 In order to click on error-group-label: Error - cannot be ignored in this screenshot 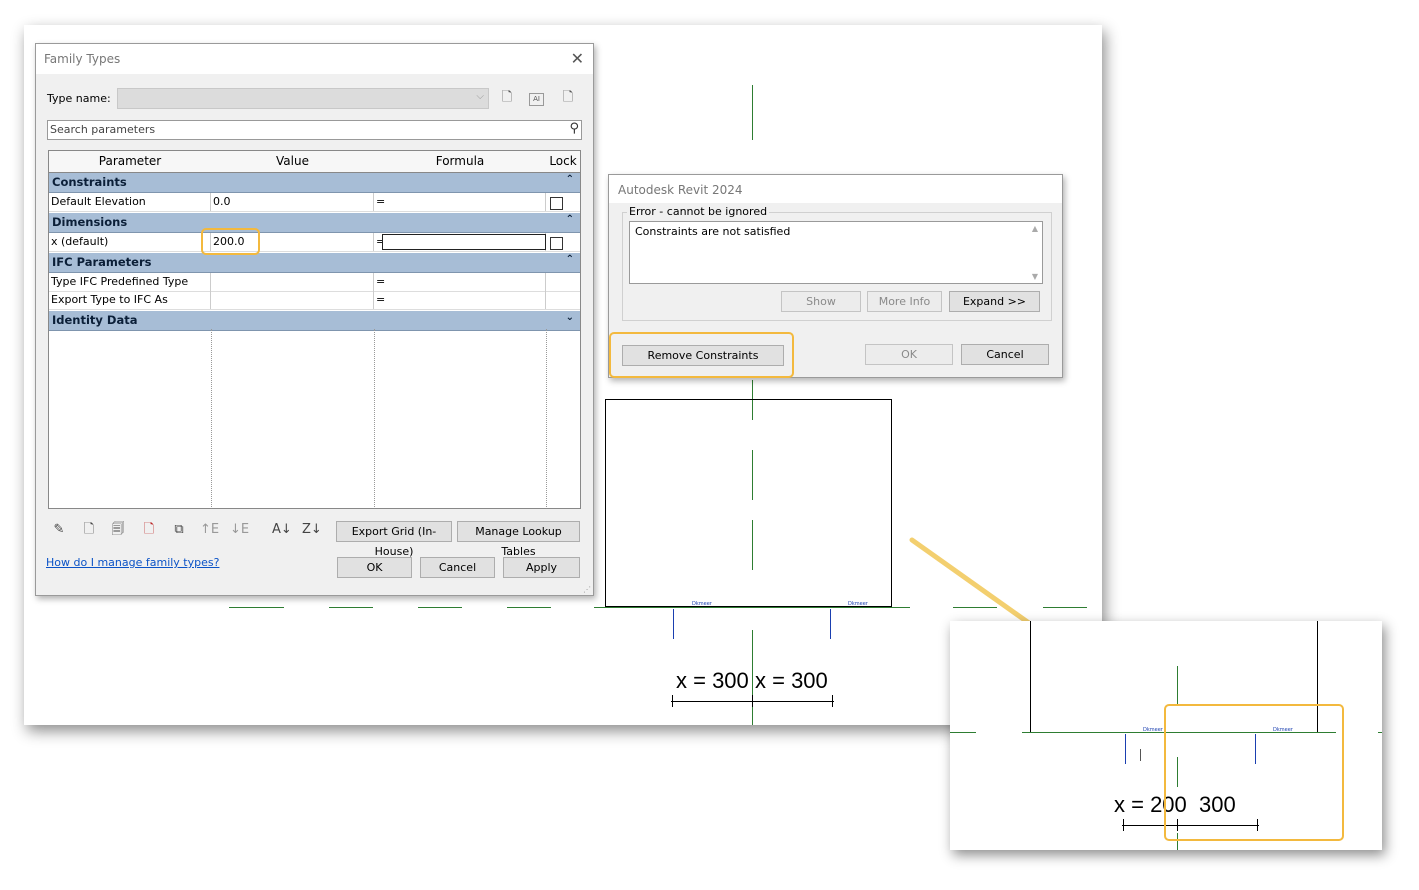, I will do `click(698, 211)`.